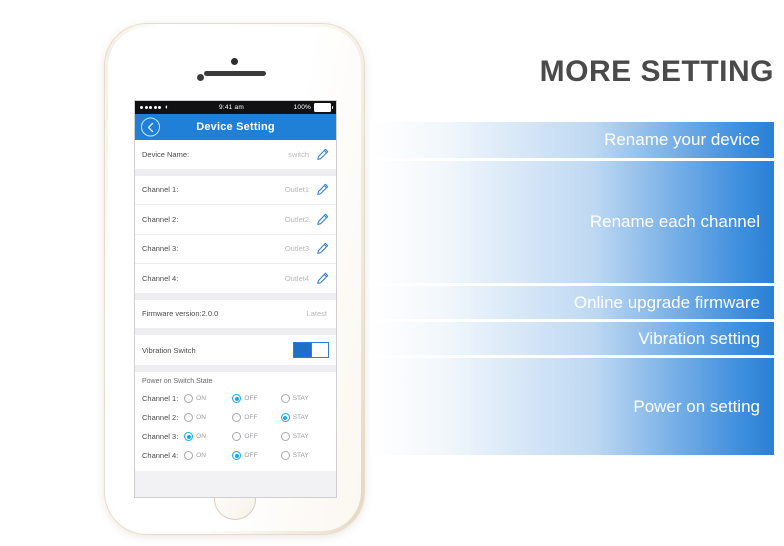 The height and width of the screenshot is (546, 784). Describe the element at coordinates (323, 107) in the screenshot. I see `battery-icon` at that location.